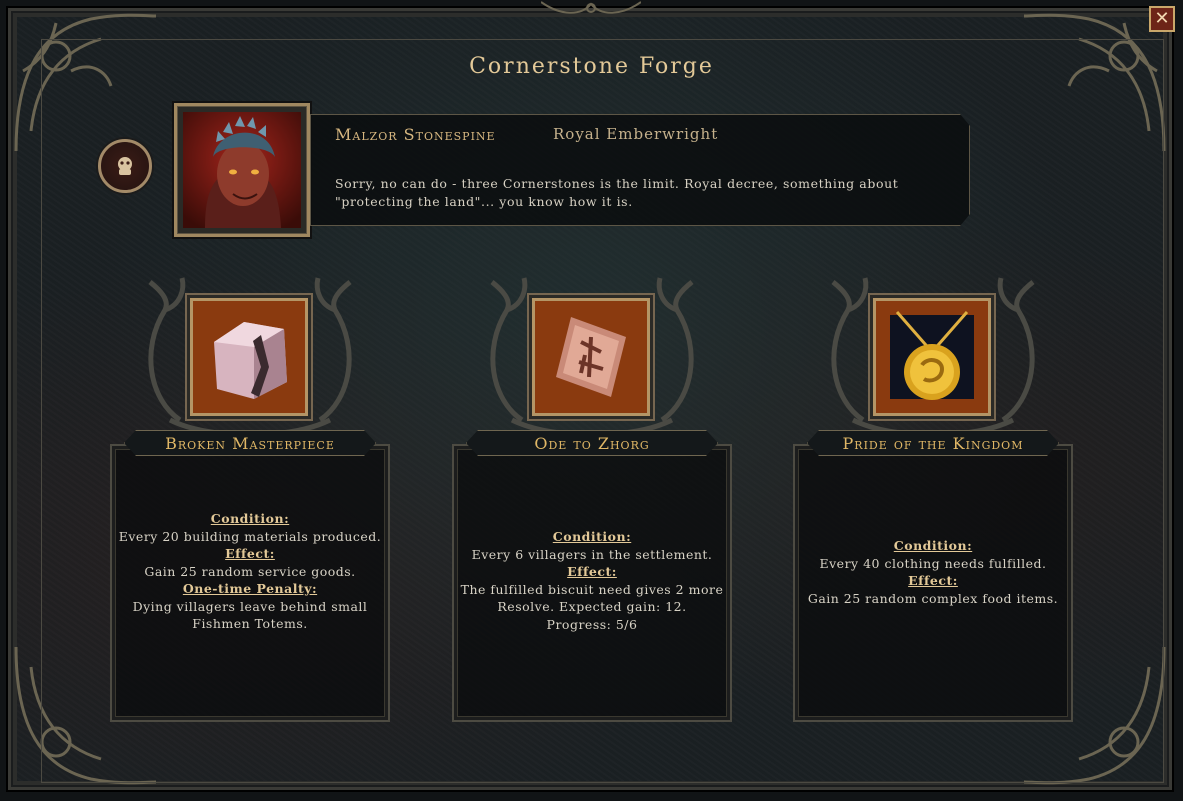 The width and height of the screenshot is (1183, 801). Describe the element at coordinates (415, 134) in the screenshot. I see `speaker-name: Malzor Stonespine` at that location.